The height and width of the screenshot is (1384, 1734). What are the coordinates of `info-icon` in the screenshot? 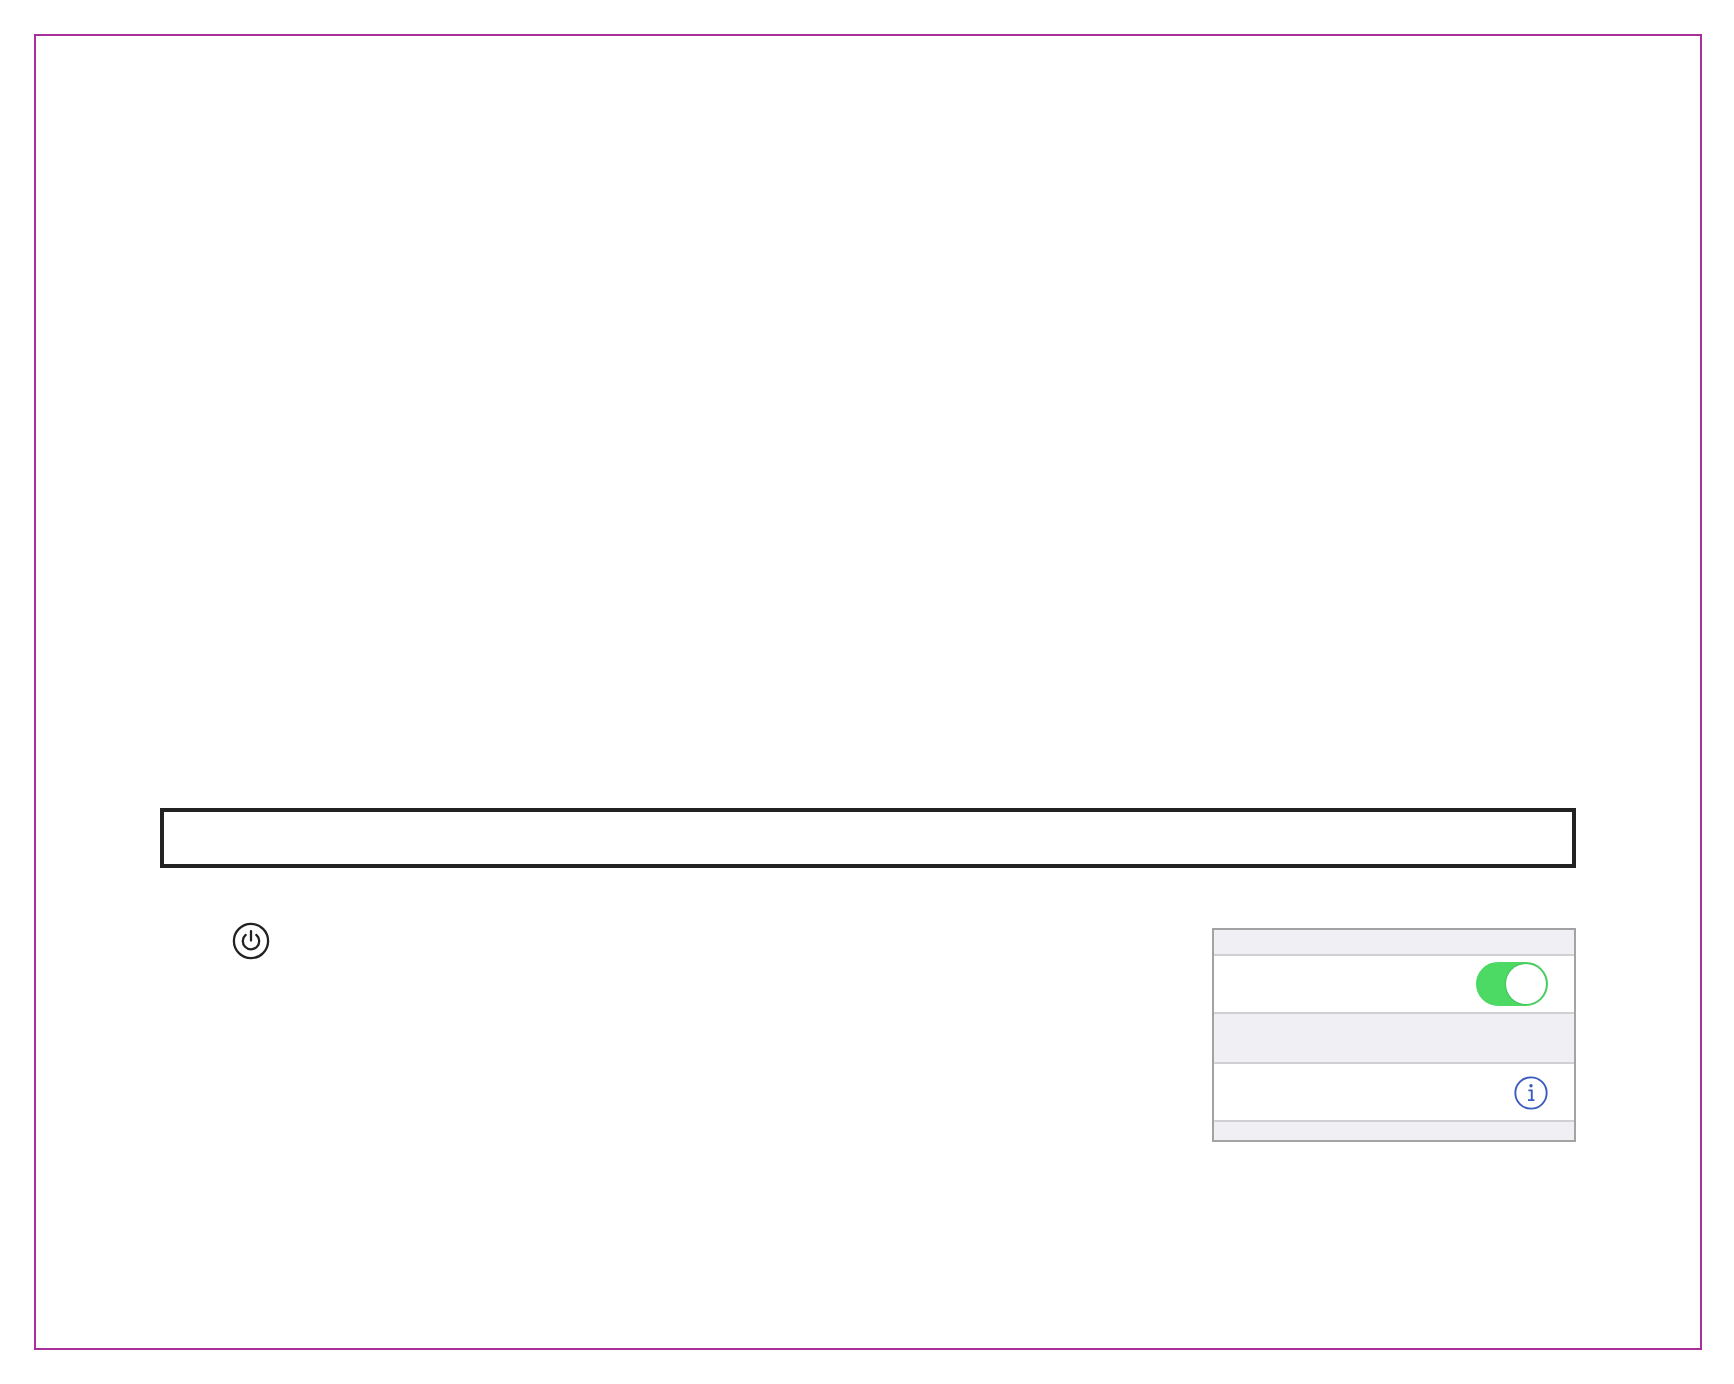 It's located at (1531, 1092).